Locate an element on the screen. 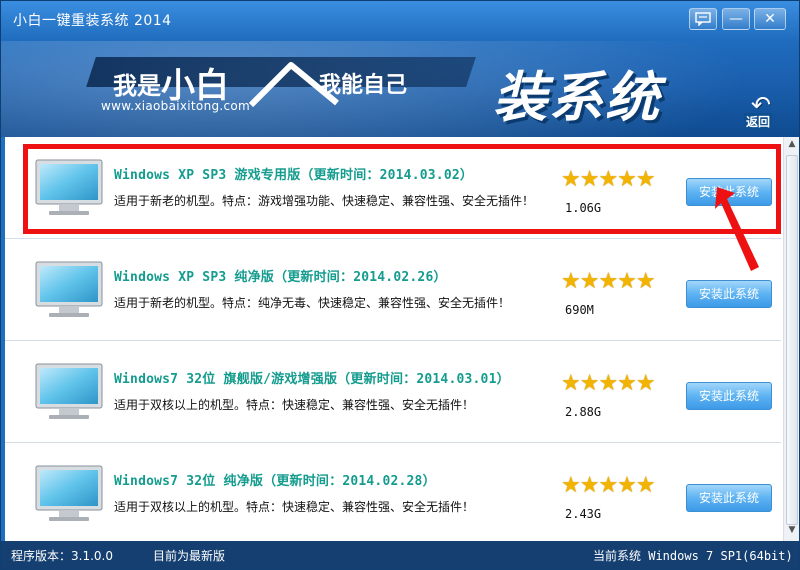 The height and width of the screenshot is (570, 800). back-label: 返回 is located at coordinates (758, 121).